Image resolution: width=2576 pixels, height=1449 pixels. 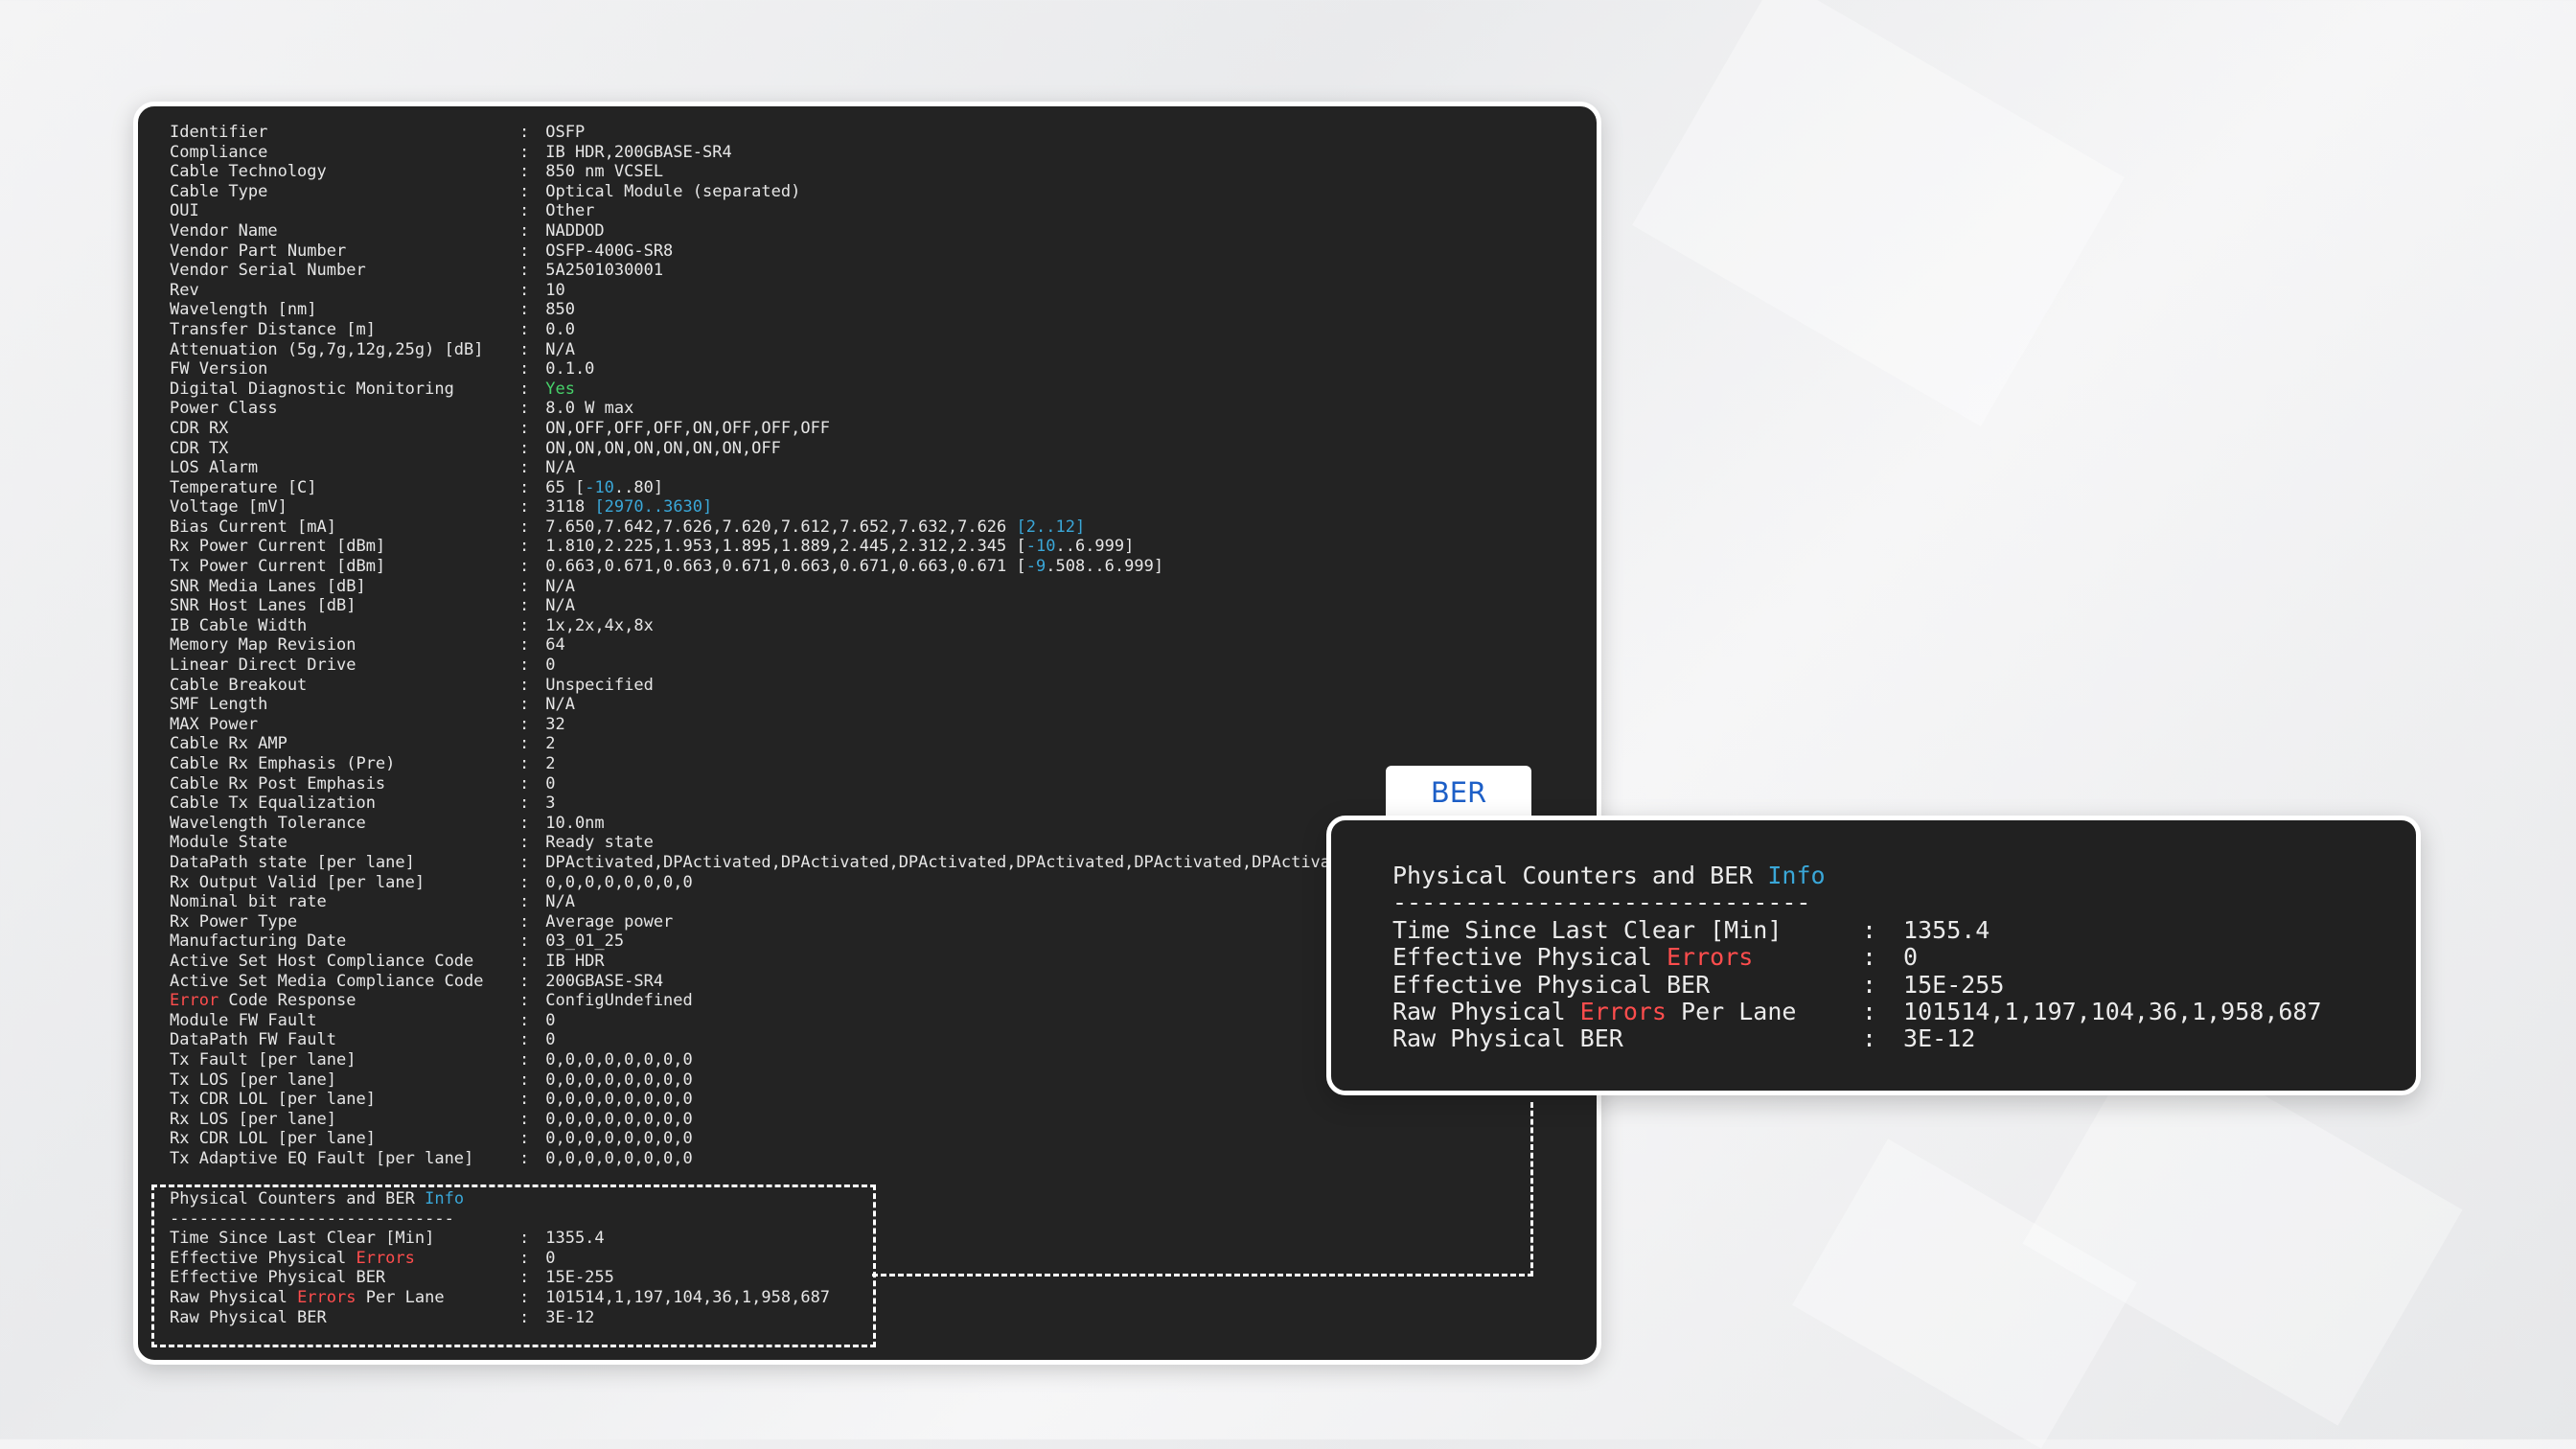 I want to click on info-value: Ready state, so click(x=595, y=843).